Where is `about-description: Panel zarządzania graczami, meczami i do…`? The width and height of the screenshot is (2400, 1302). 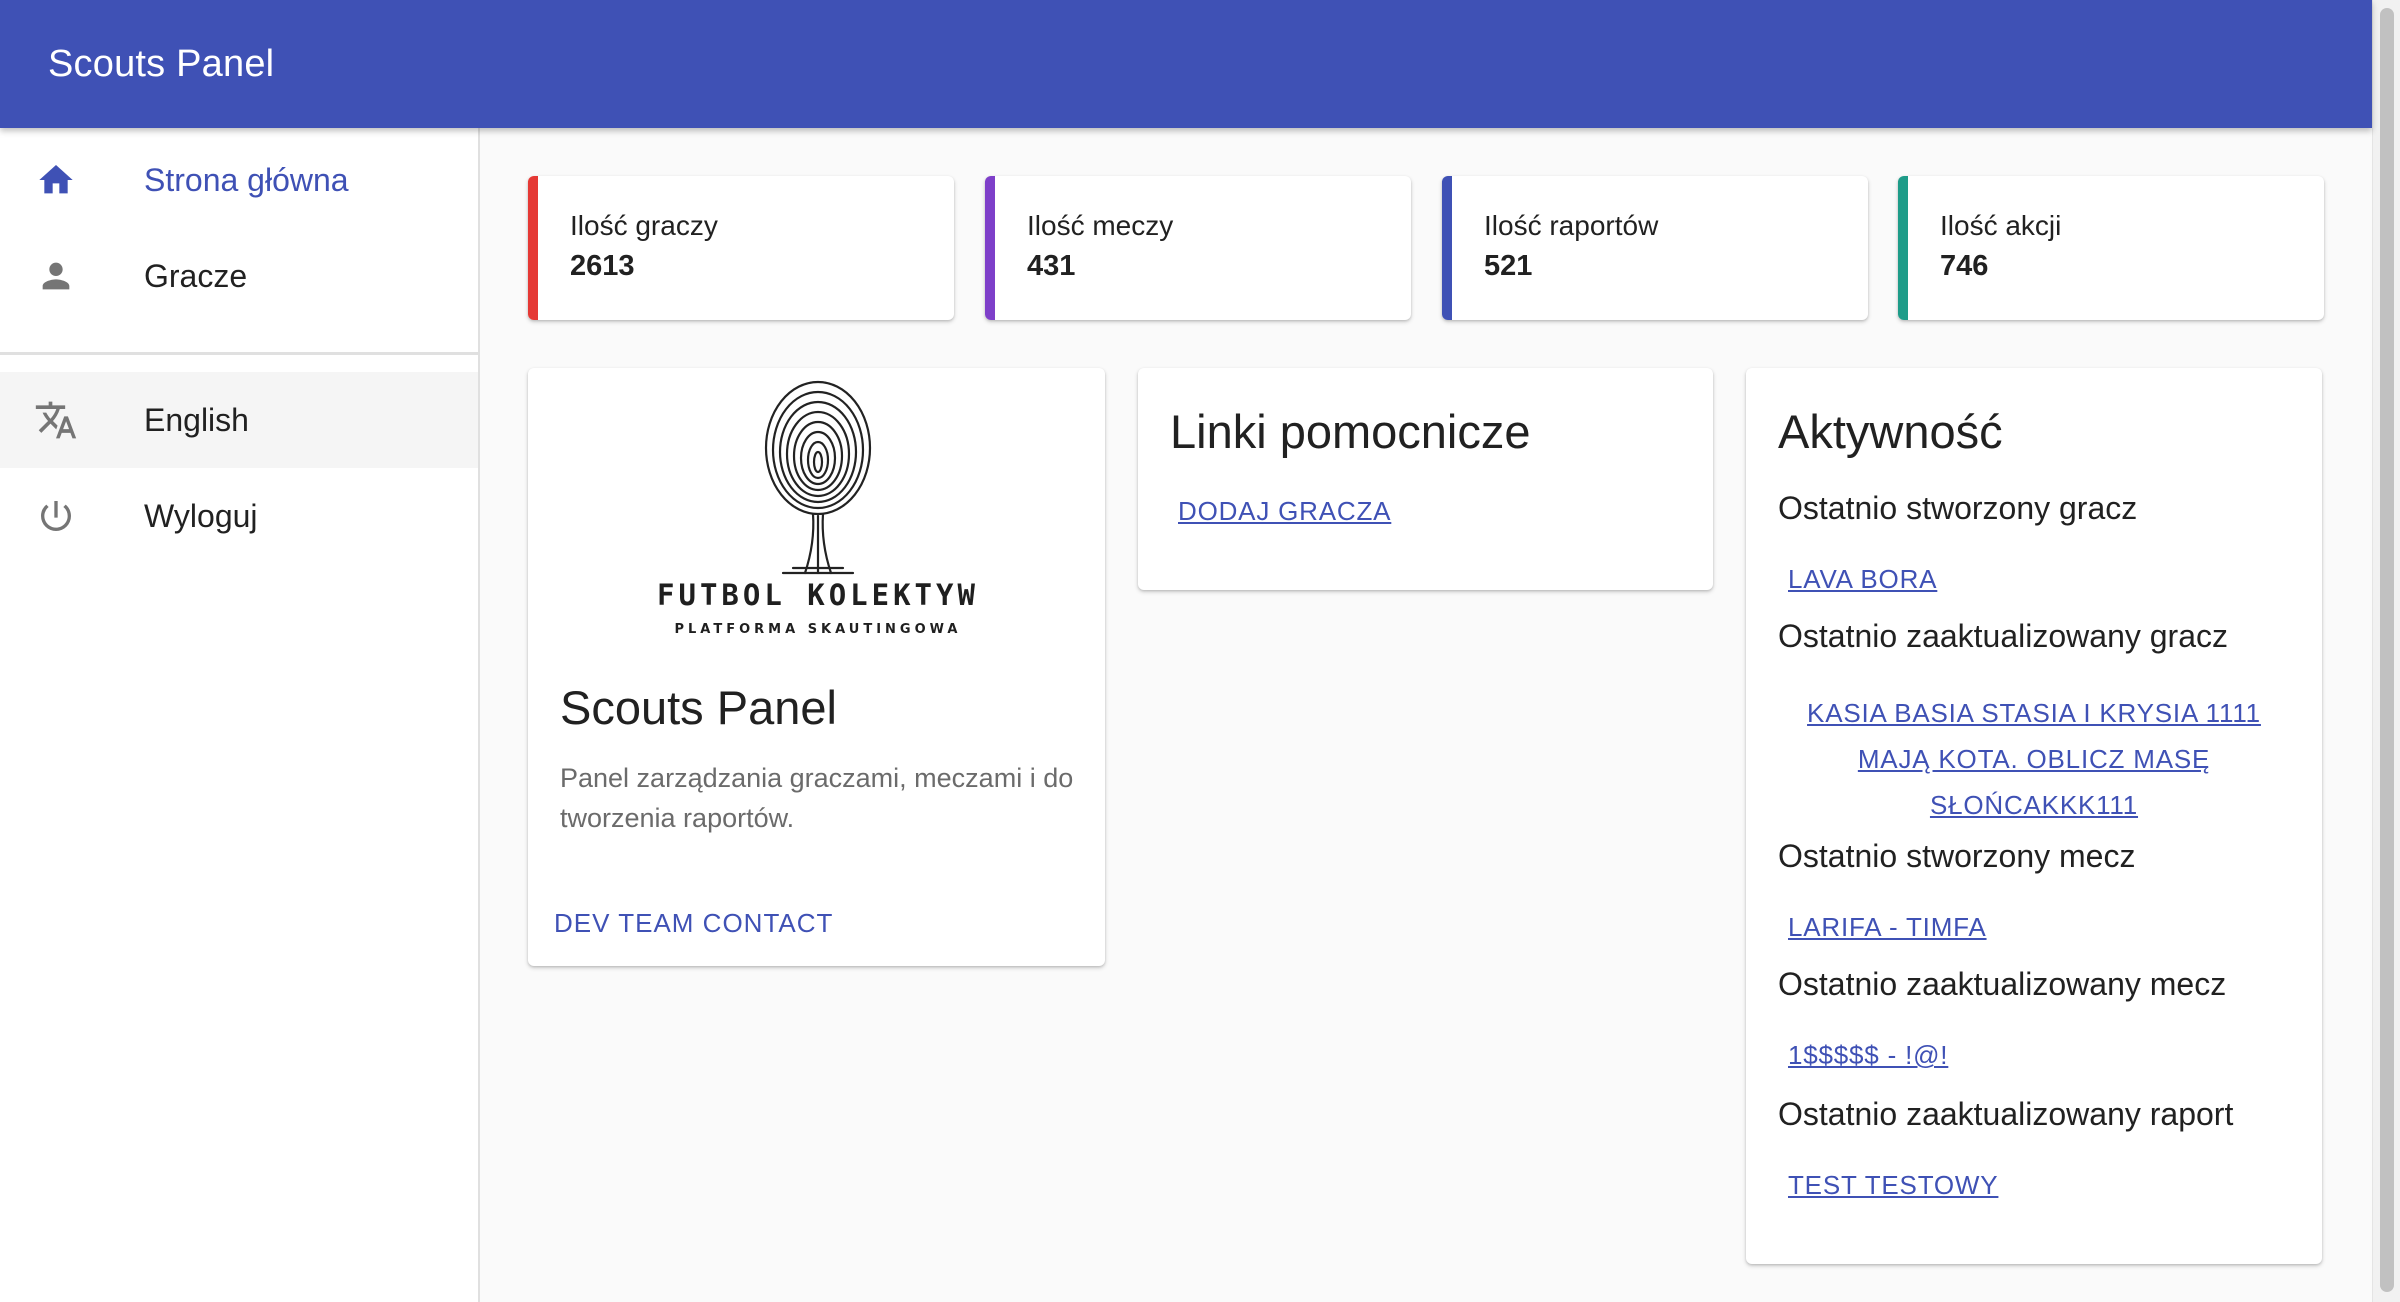
about-description: Panel zarządzania graczami, meczami i do… is located at coordinates (817, 798).